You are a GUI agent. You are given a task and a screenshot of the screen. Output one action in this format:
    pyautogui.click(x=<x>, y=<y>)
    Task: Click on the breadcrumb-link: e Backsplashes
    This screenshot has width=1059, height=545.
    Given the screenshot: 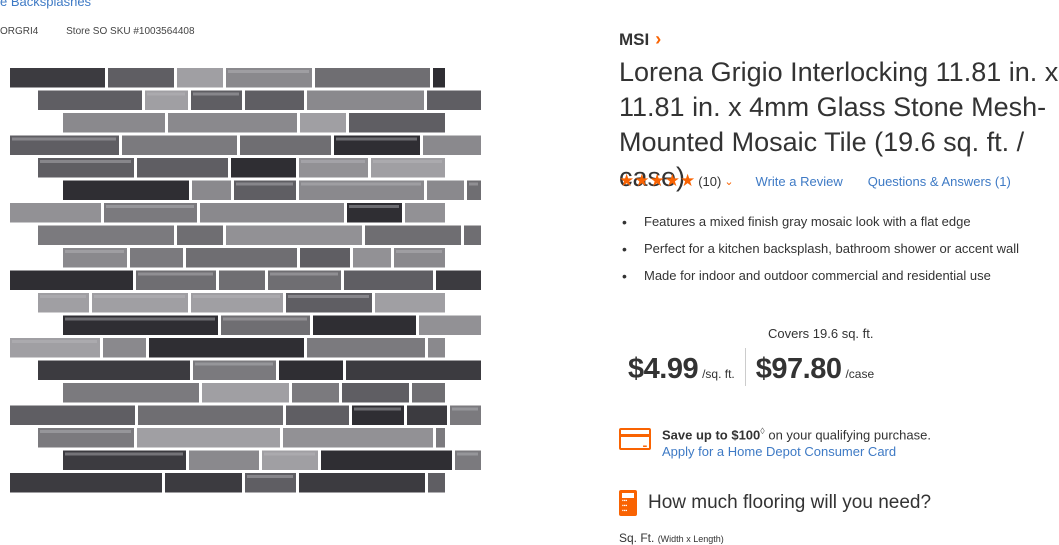 What is the action you would take?
    pyautogui.click(x=45, y=4)
    